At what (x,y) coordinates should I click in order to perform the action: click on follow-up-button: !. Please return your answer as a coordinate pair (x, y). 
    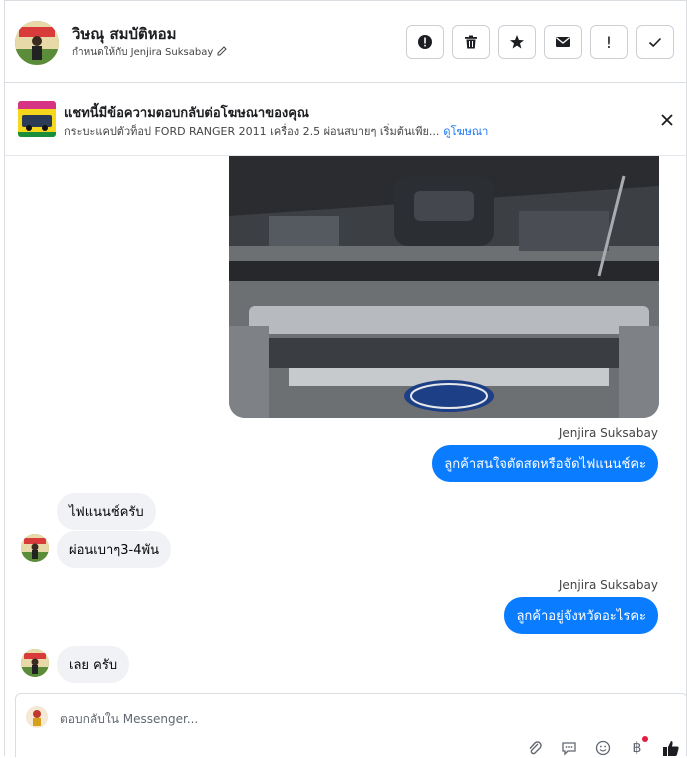
    Looking at the image, I should click on (609, 42).